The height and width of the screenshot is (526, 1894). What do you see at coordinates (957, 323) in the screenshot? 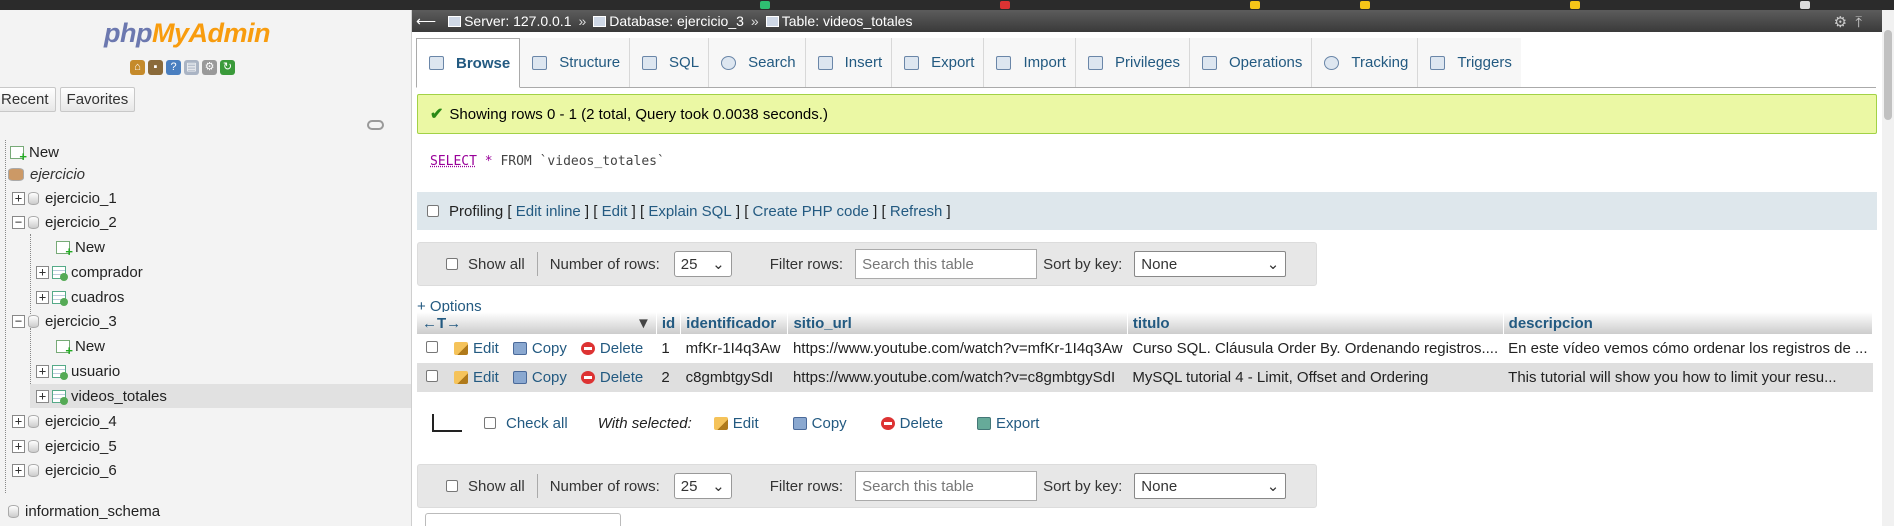
I see `column-header-sitio-url: sitio_url` at bounding box center [957, 323].